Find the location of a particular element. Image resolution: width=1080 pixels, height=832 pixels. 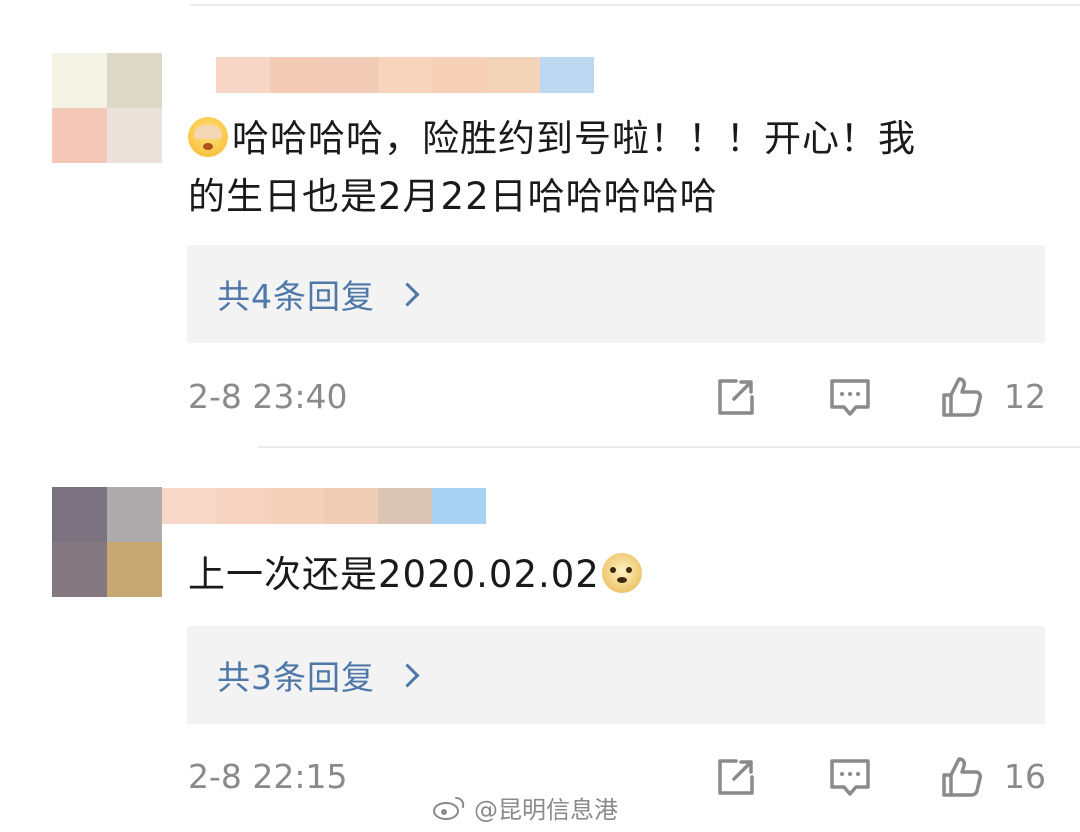

timestamp: 2-8 22:15 is located at coordinates (268, 776).